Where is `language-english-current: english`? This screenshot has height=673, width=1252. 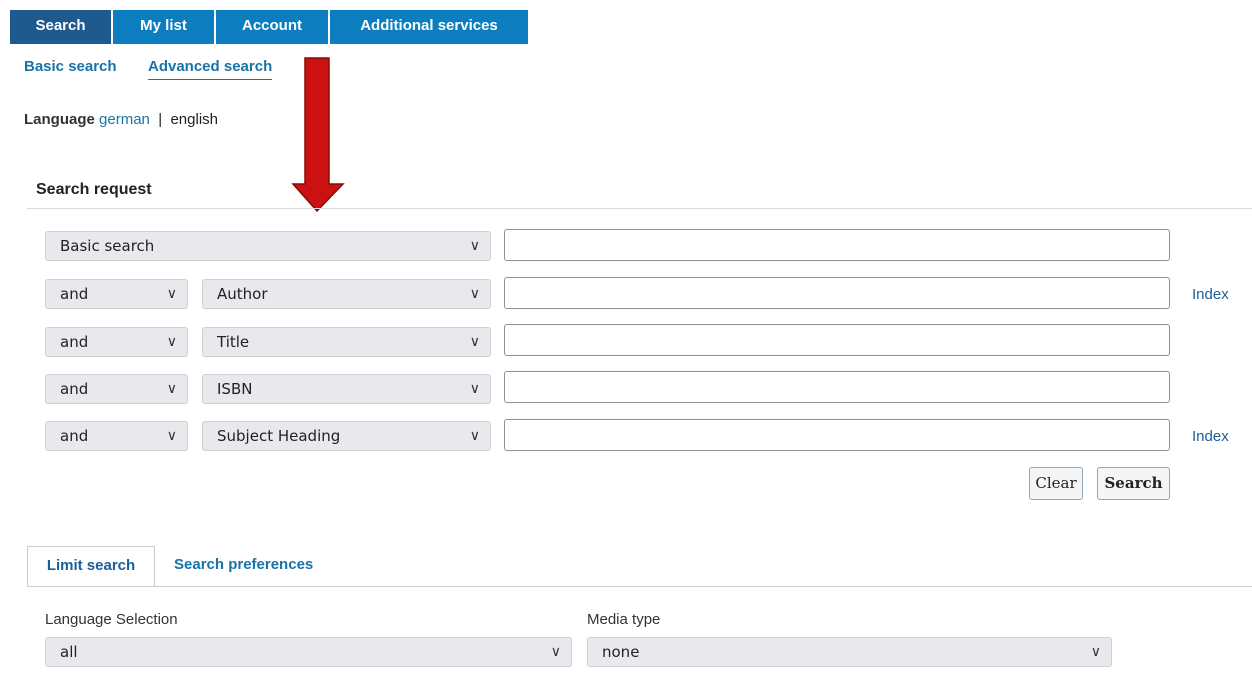
language-english-current: english is located at coordinates (194, 119).